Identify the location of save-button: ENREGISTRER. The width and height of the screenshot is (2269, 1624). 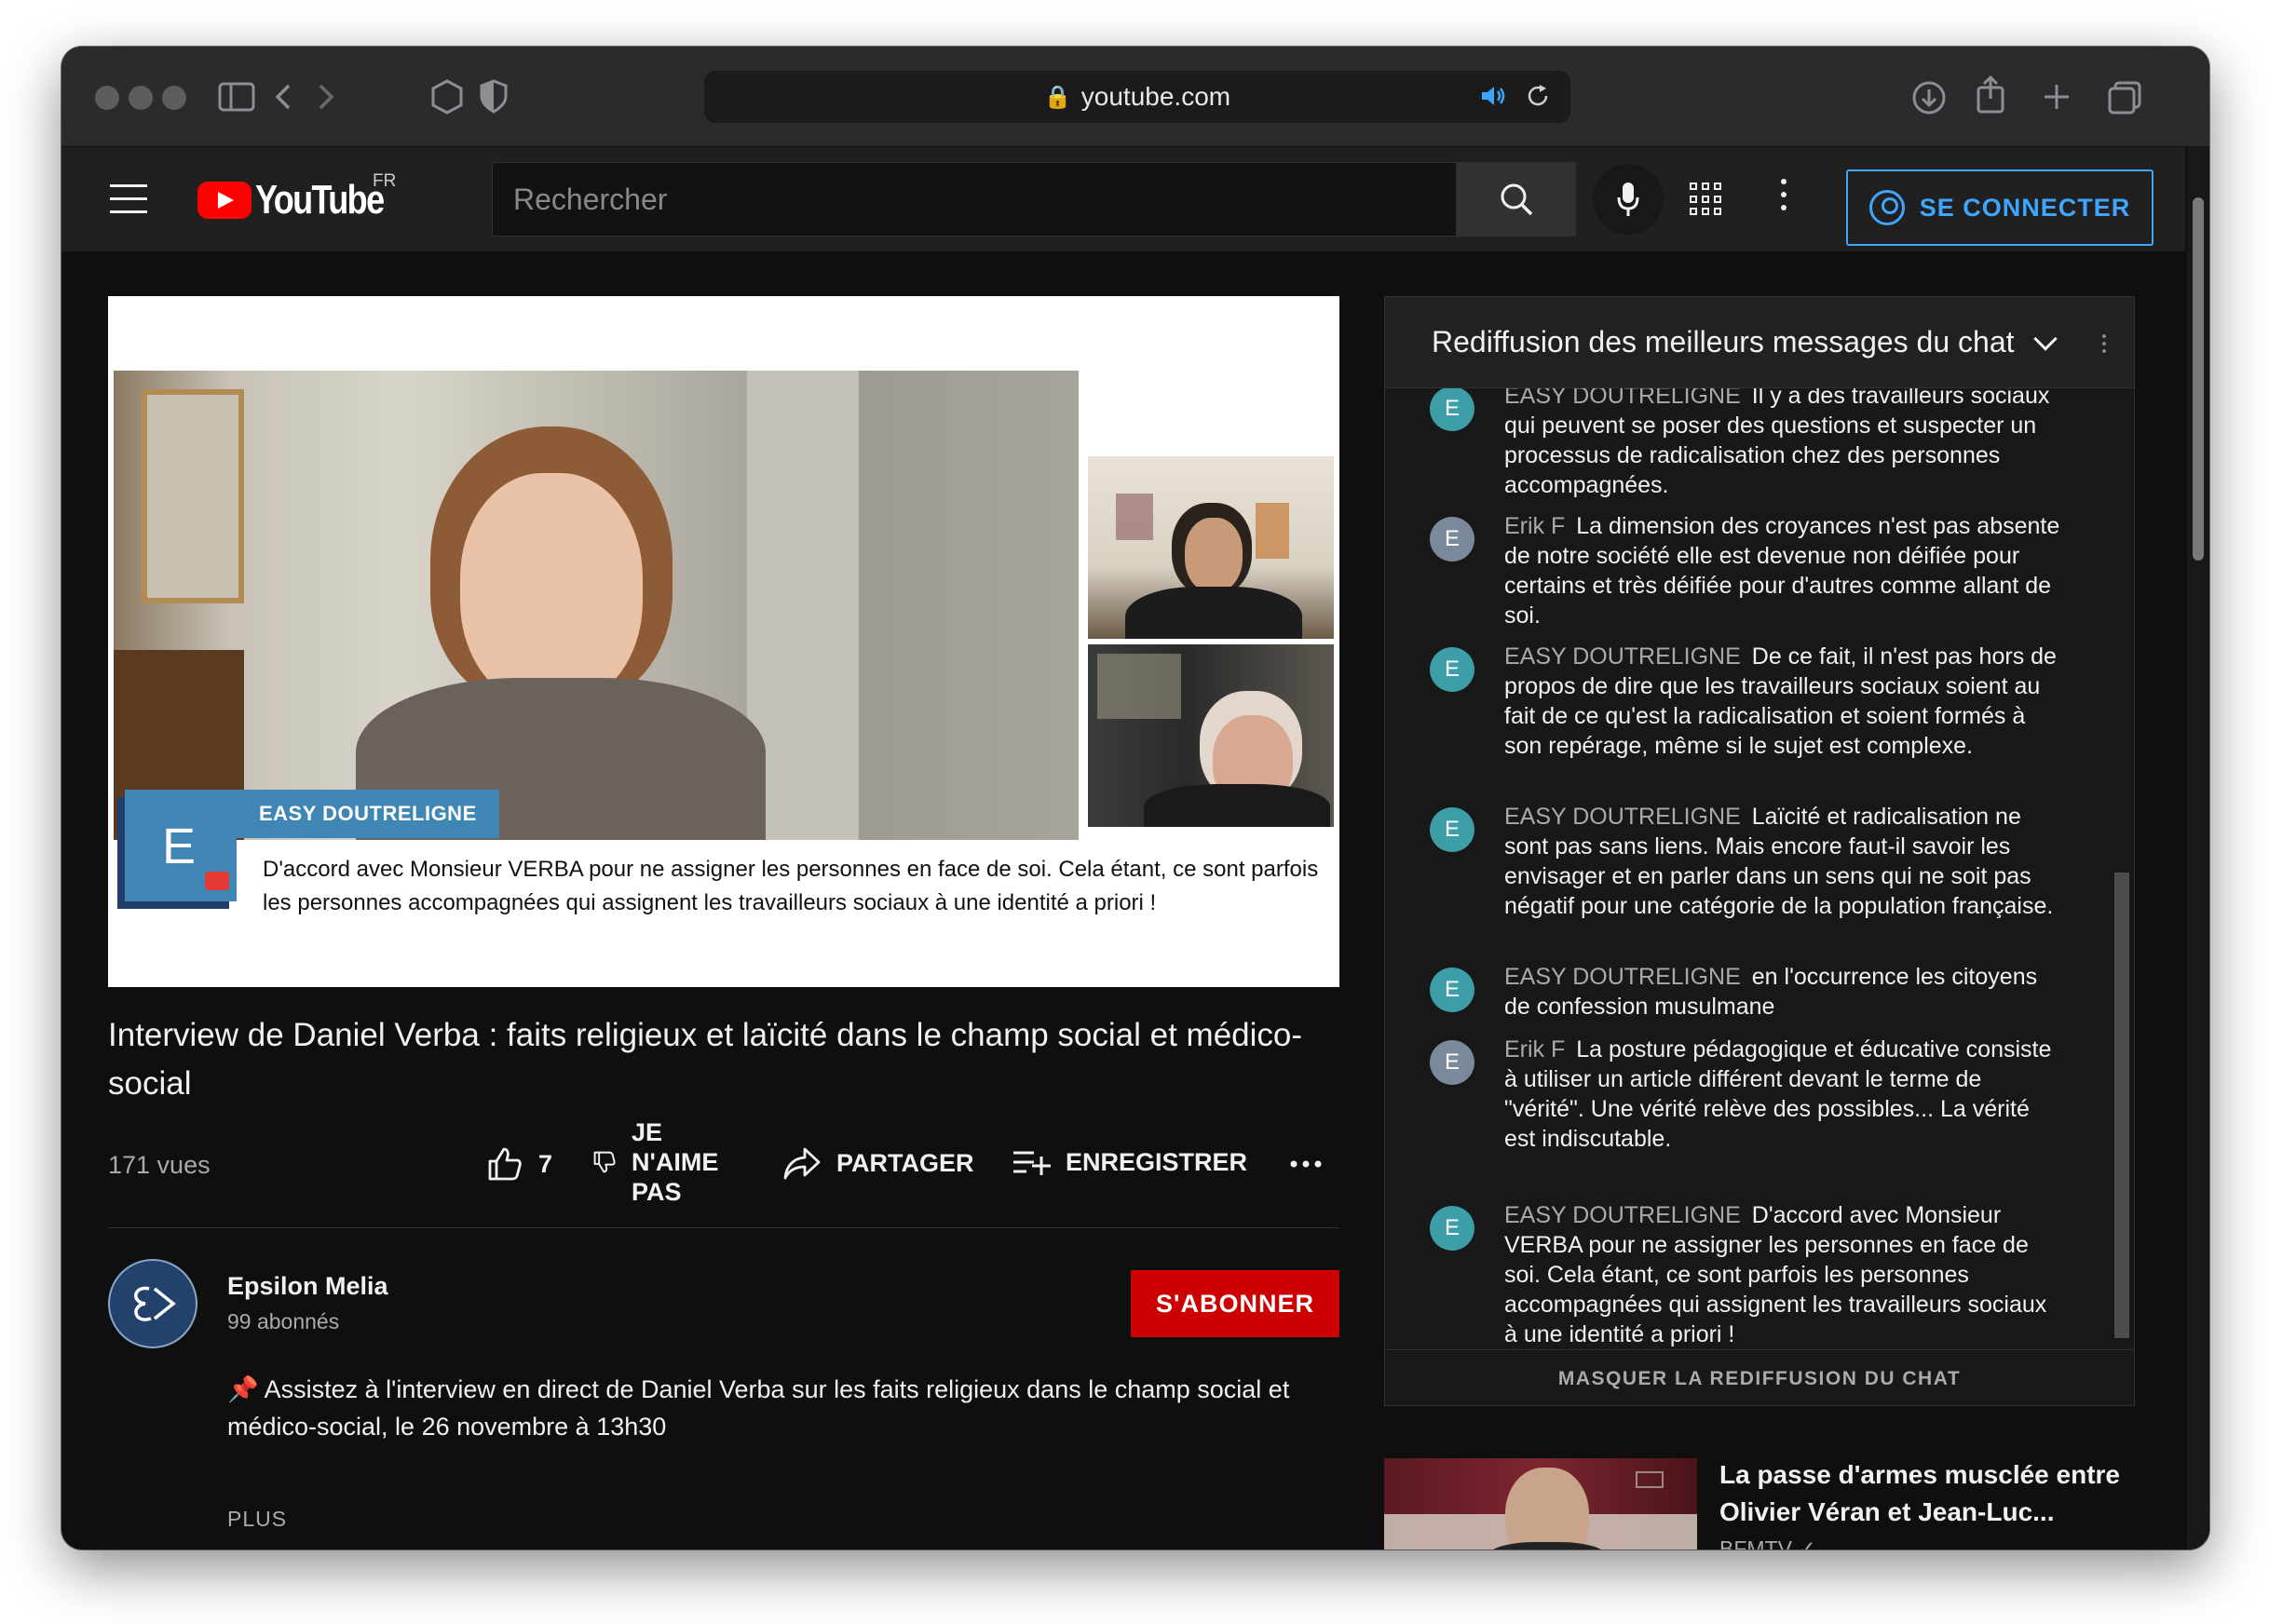
(1129, 1162).